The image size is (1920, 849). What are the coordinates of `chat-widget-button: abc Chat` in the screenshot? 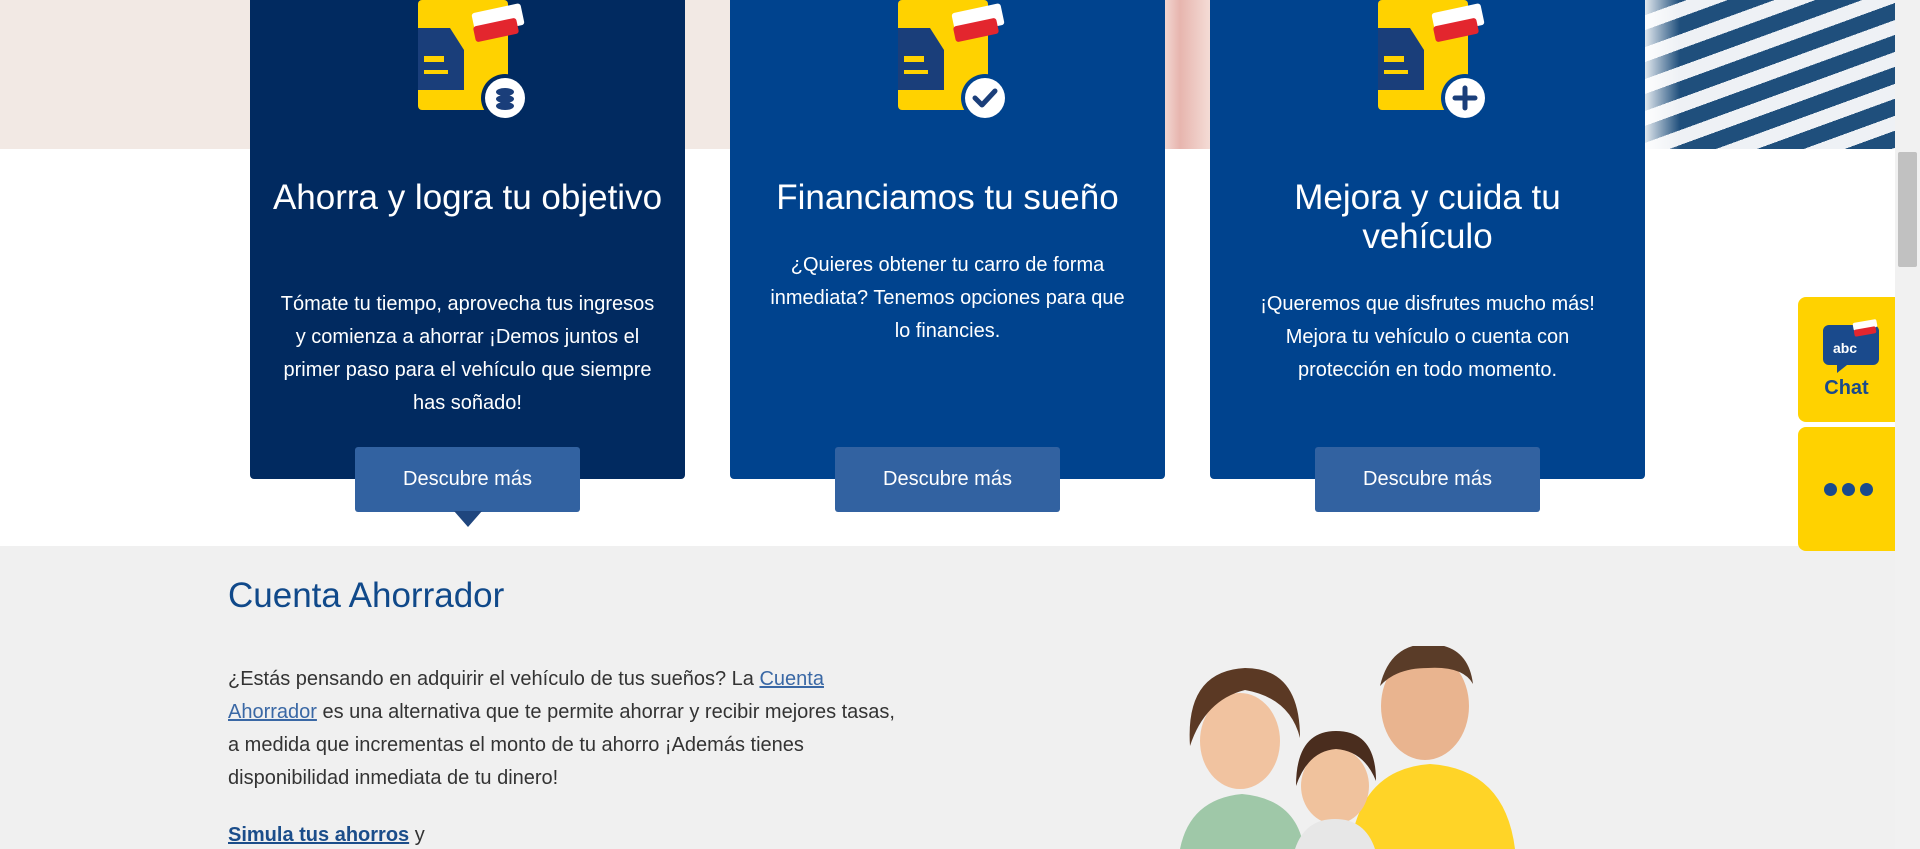 It's located at (1846, 359).